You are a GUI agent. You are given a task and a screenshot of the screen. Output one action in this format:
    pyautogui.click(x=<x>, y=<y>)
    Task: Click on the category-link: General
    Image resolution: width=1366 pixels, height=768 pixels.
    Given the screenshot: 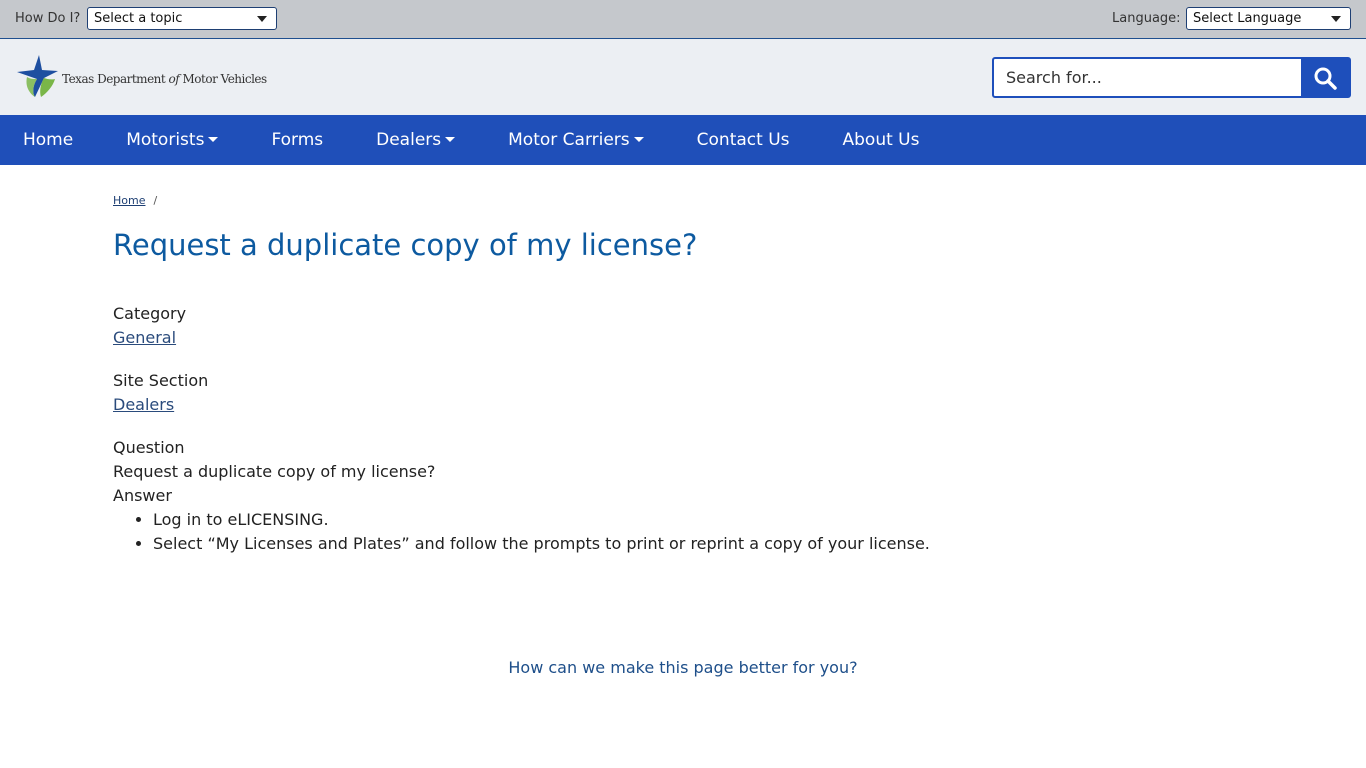 What is the action you would take?
    pyautogui.click(x=144, y=338)
    